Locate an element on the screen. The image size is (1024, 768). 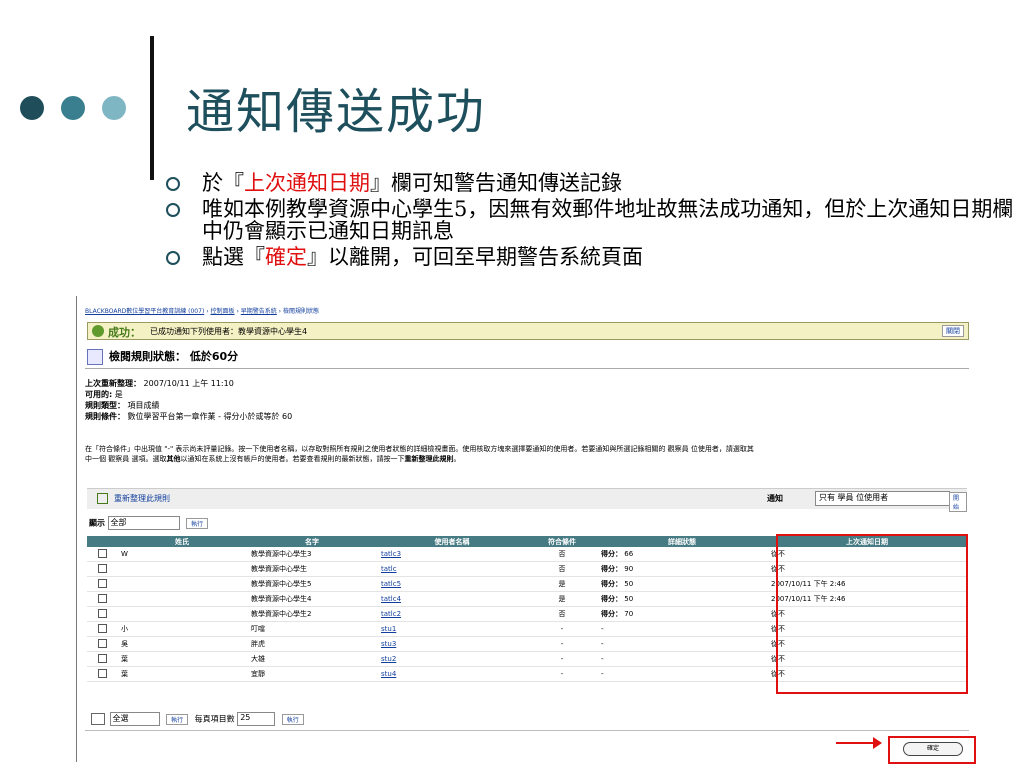
refresh-rule-link: 重新整理此規則 is located at coordinates (133, 498).